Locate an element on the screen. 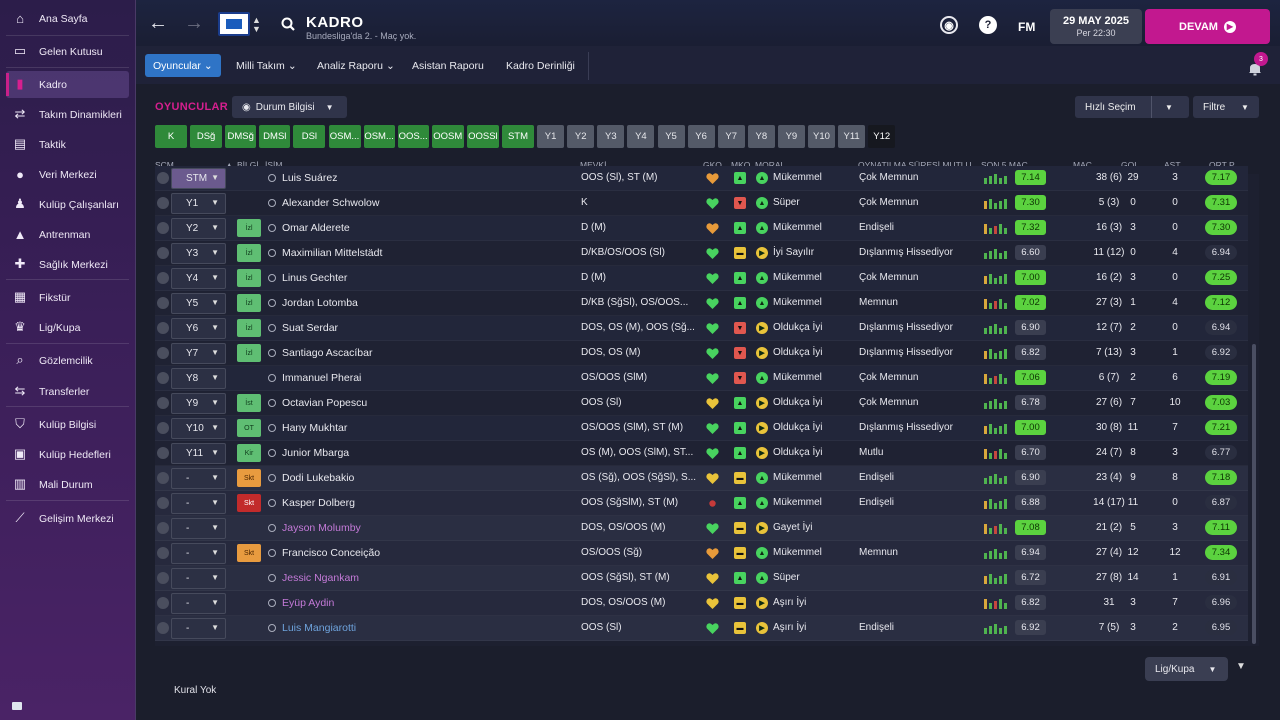 This screenshot has height=720, width=1280. position-chip-11: Y1 is located at coordinates (551, 136).